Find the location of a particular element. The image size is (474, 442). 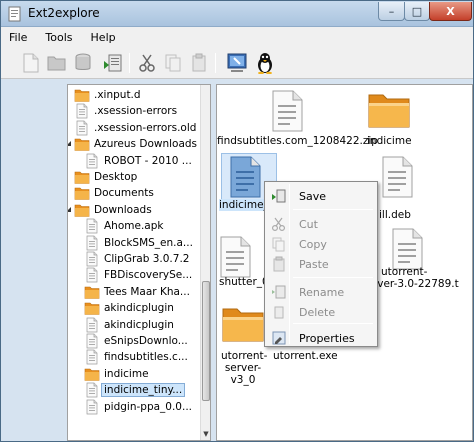

tree-item: .xsession-errors is located at coordinates (135, 111).